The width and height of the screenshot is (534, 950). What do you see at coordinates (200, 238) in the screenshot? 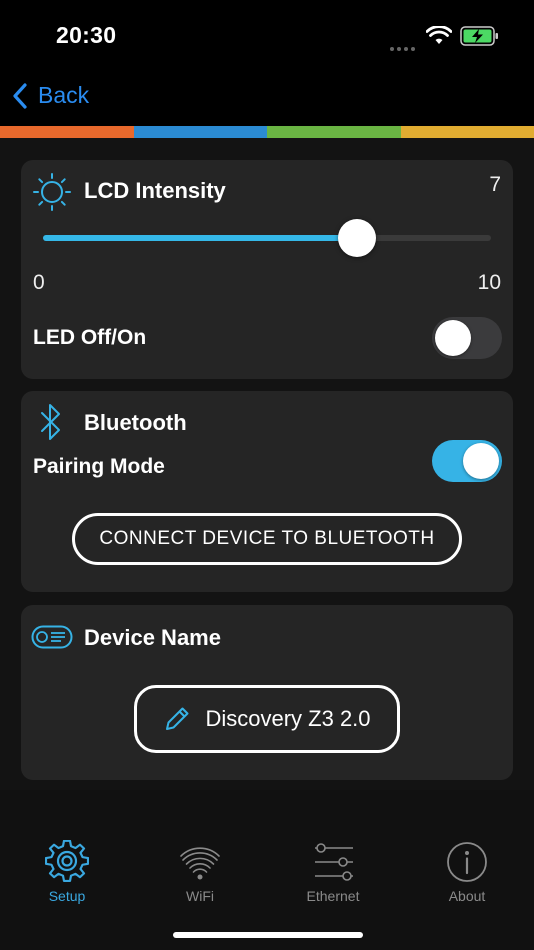
I see `slider-fill` at bounding box center [200, 238].